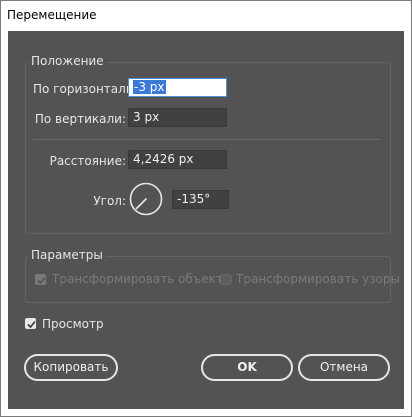  I want to click on preview-checkbox, so click(30, 323).